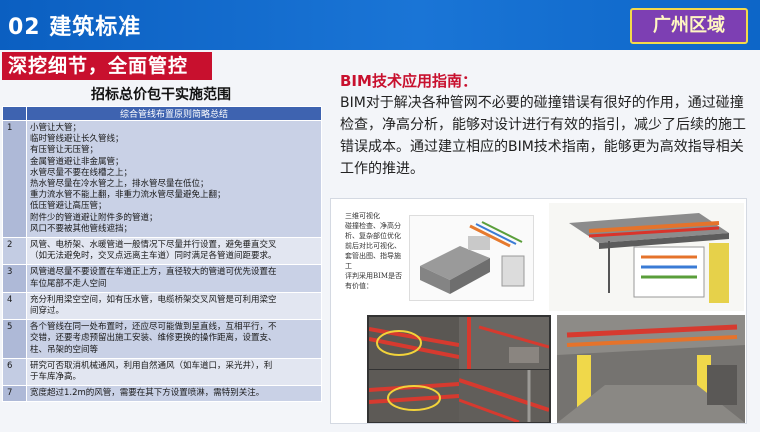  Describe the element at coordinates (68, 283) in the screenshot. I see `row-line: 车位尾部不走人空间` at that location.